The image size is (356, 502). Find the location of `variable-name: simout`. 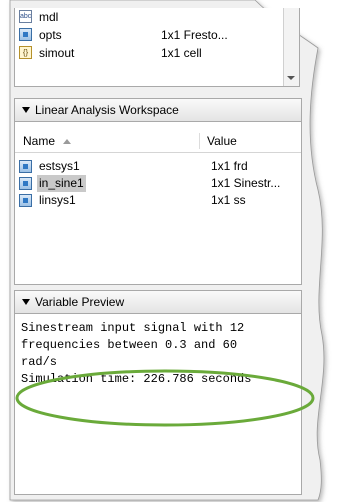

variable-name: simout is located at coordinates (57, 53).